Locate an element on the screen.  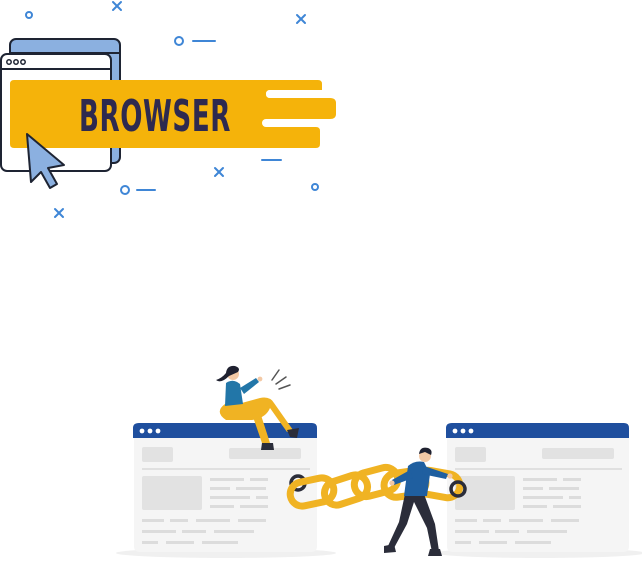
person-icon is located at coordinates (418, 501).